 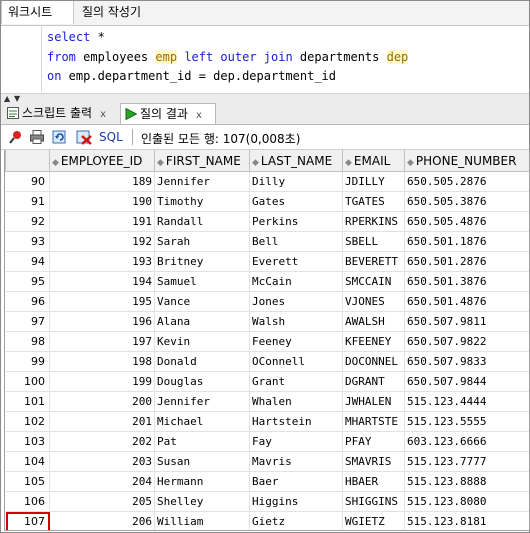 I want to click on cell-last-name: Fay, so click(x=296, y=441).